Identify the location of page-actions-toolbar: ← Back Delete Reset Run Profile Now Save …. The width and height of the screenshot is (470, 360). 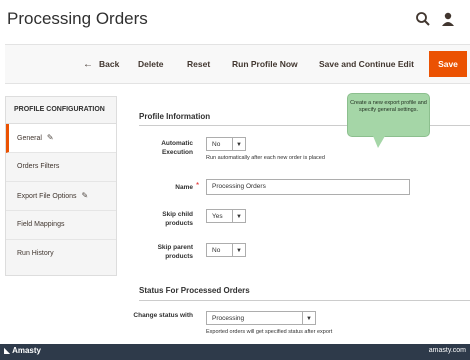
(237, 64).